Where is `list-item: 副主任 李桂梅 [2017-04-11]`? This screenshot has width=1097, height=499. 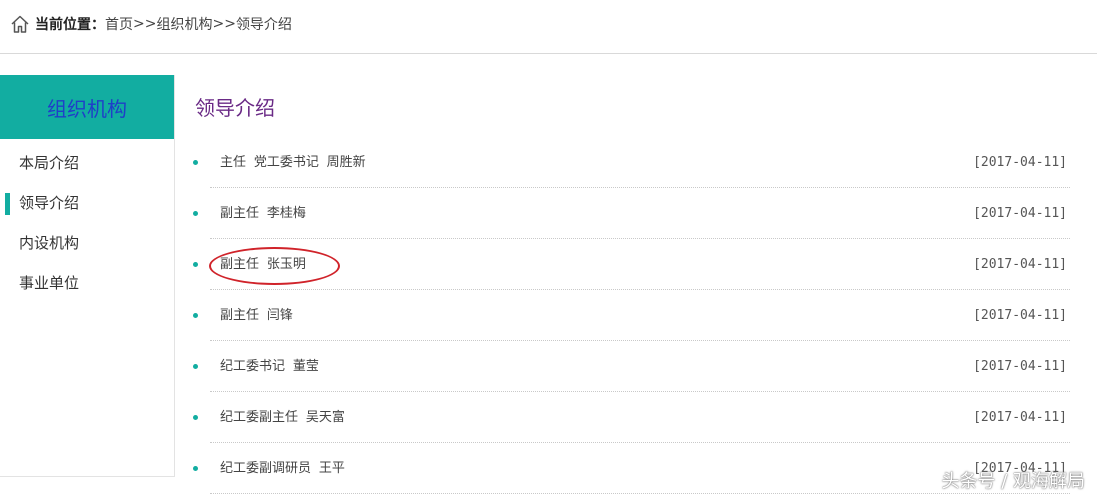
list-item: 副主任 李桂梅 [2017-04-11] is located at coordinates (630, 213).